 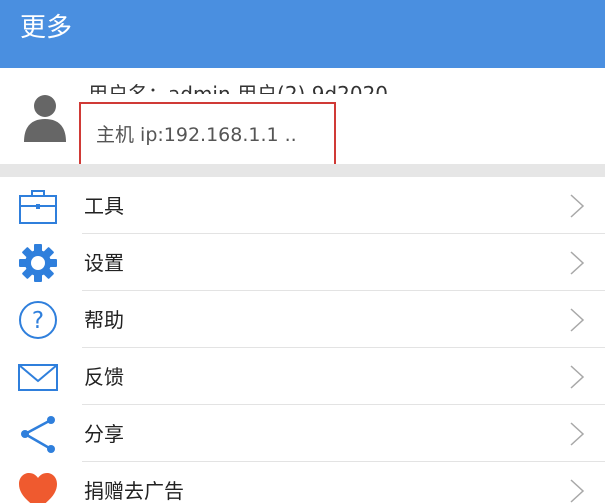 What do you see at coordinates (302, 376) in the screenshot?
I see `menu-item-feedback: 反馈` at bounding box center [302, 376].